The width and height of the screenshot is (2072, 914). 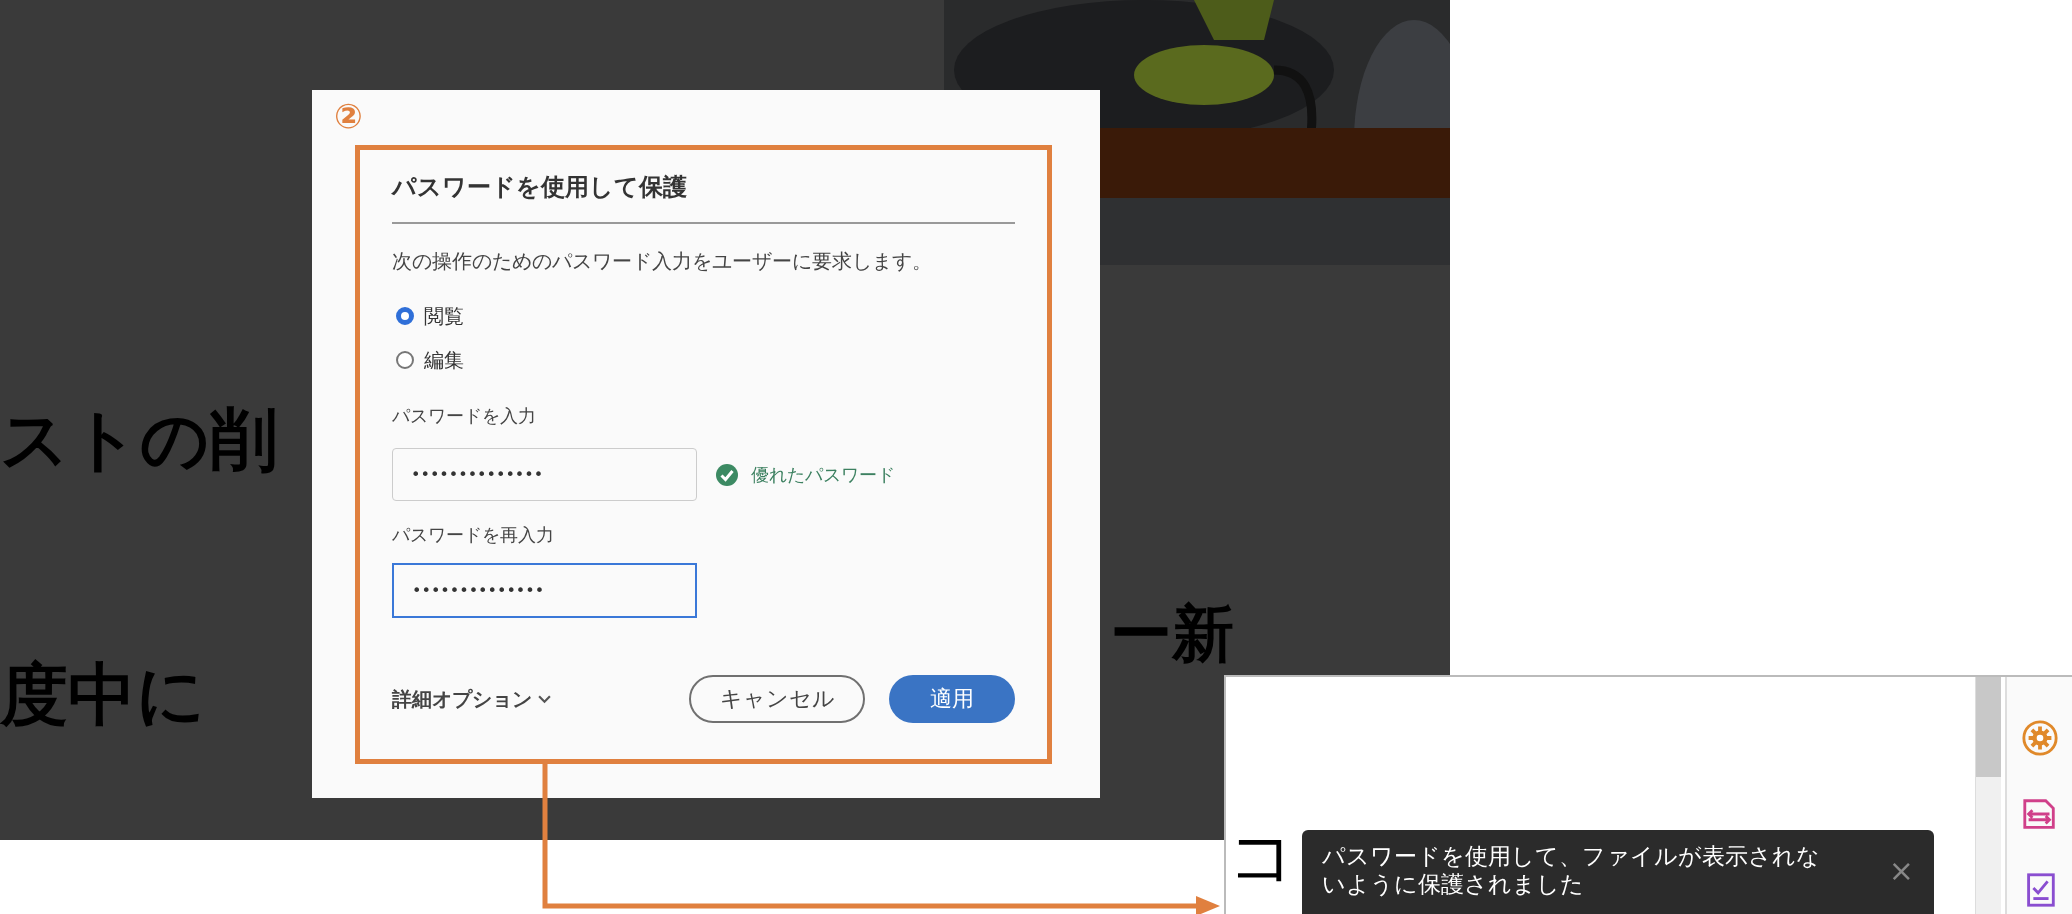 What do you see at coordinates (777, 699) in the screenshot?
I see `cancel-button: キャンセル` at bounding box center [777, 699].